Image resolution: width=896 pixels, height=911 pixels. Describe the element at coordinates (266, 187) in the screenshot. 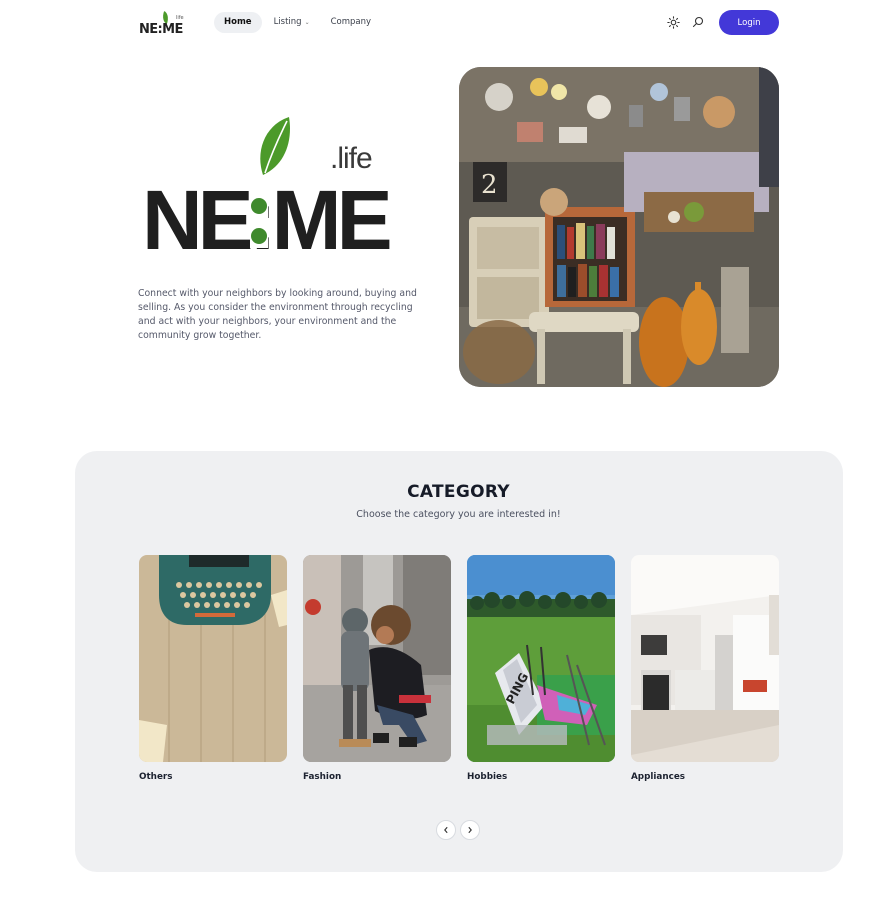

I see `hero-logo: .life NE:ME` at that location.